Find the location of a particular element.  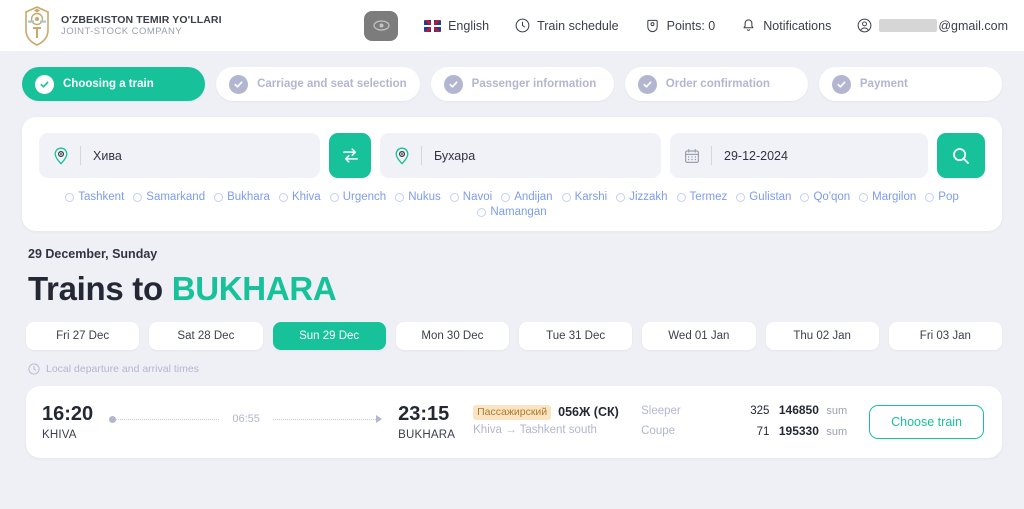

city-chip: Urgench is located at coordinates (358, 197).